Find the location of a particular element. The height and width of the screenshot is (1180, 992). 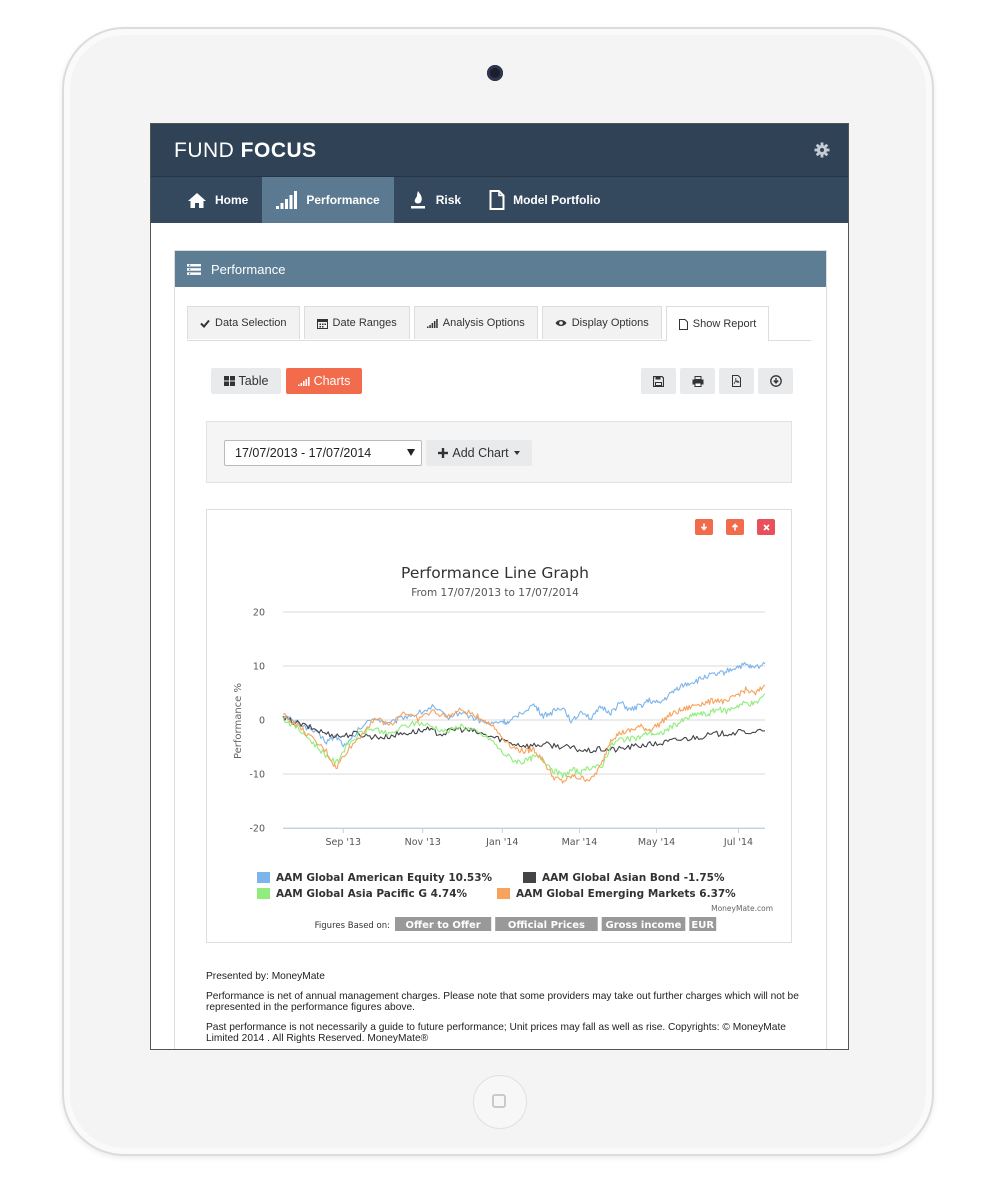

legend-item: AAM Global American Equity 10.53% is located at coordinates (384, 878).